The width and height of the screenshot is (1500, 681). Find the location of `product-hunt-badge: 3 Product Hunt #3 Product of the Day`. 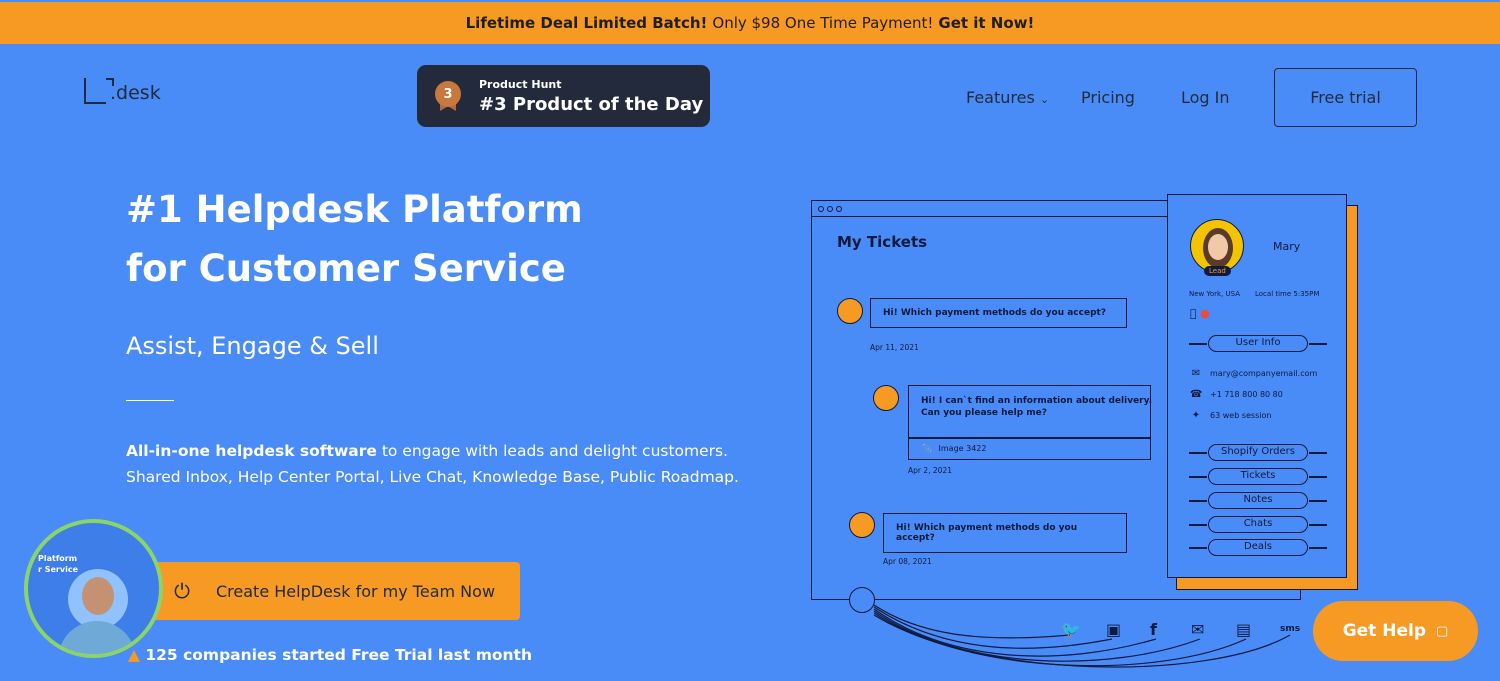

product-hunt-badge: 3 Product Hunt #3 Product of the Day is located at coordinates (563, 96).